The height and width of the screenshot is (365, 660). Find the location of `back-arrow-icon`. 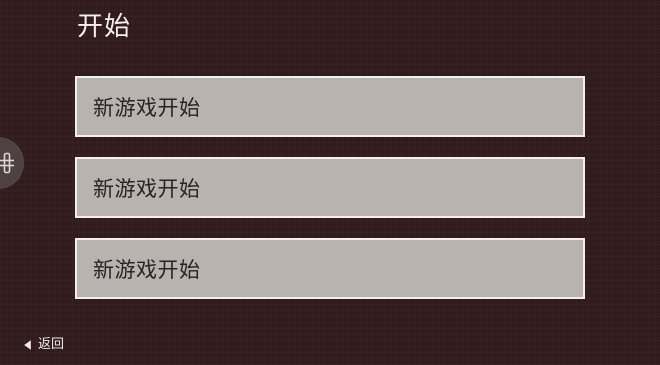

back-arrow-icon is located at coordinates (27, 345).